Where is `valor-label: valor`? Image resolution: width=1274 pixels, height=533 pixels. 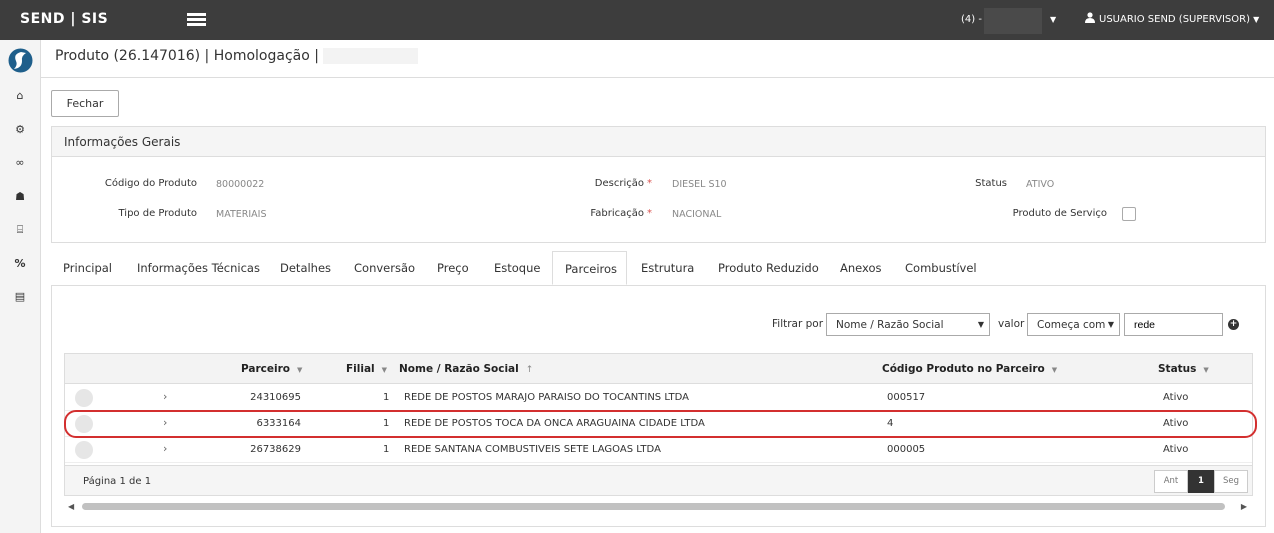 valor-label: valor is located at coordinates (1011, 324).